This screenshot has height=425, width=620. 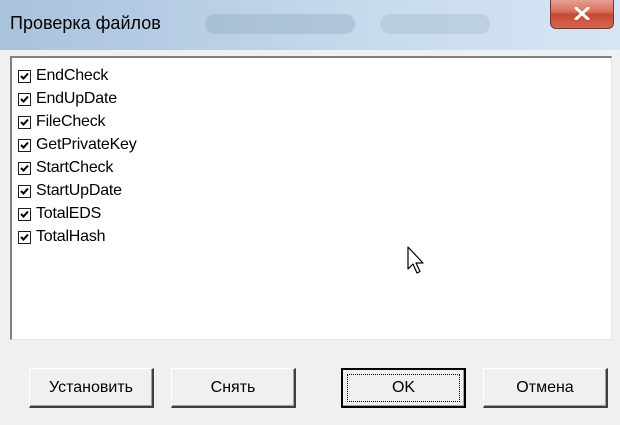 I want to click on list-item: StartCheck, so click(x=65, y=168).